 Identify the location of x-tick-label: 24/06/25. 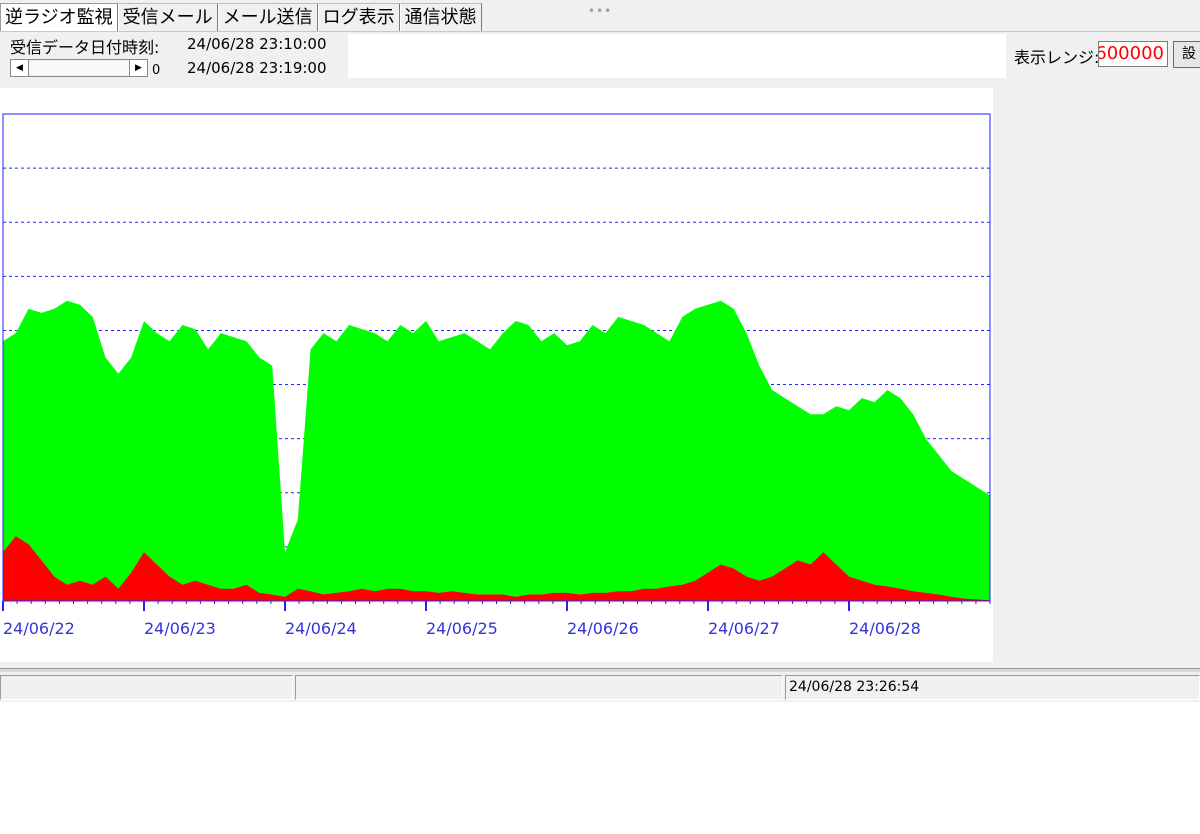
(462, 628).